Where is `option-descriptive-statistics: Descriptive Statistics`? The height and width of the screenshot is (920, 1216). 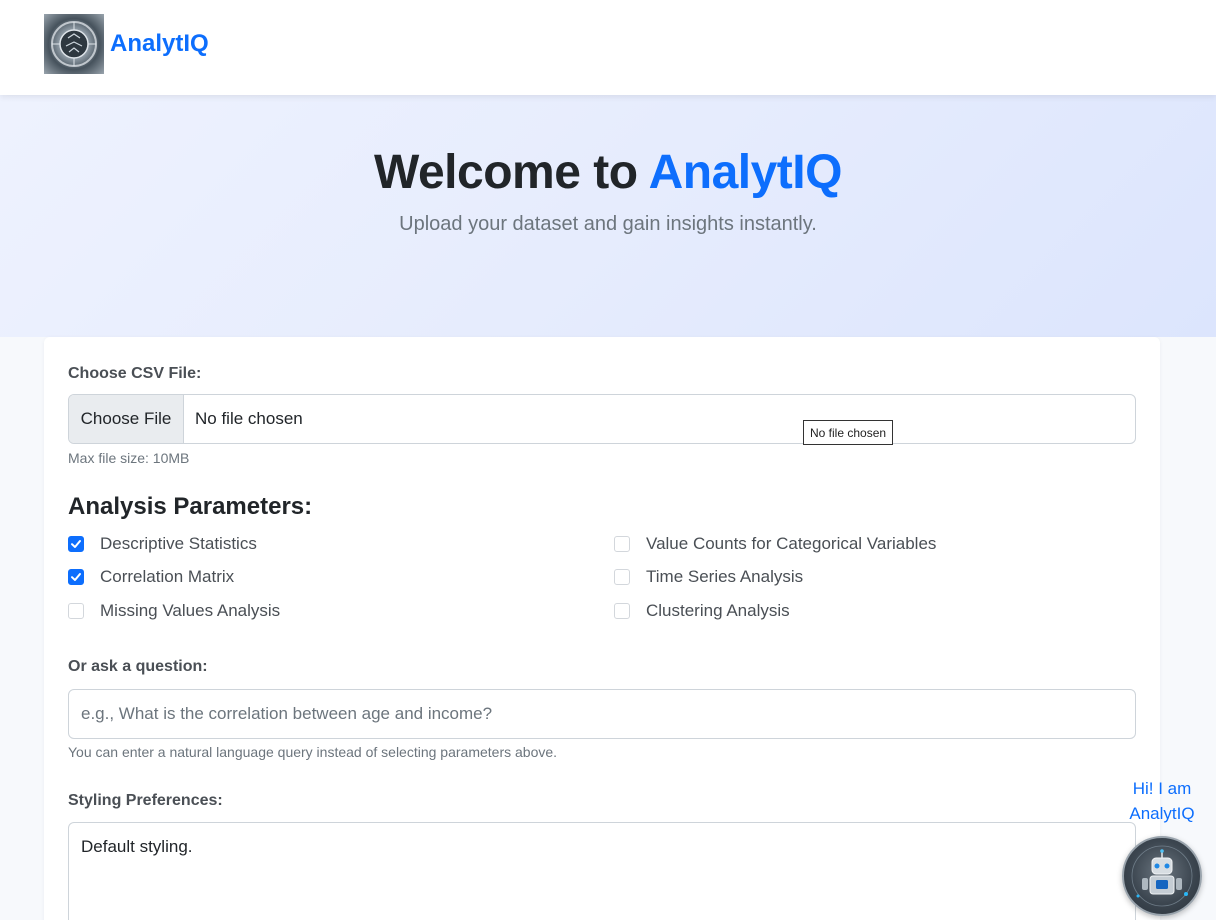 option-descriptive-statistics: Descriptive Statistics is located at coordinates (162, 544).